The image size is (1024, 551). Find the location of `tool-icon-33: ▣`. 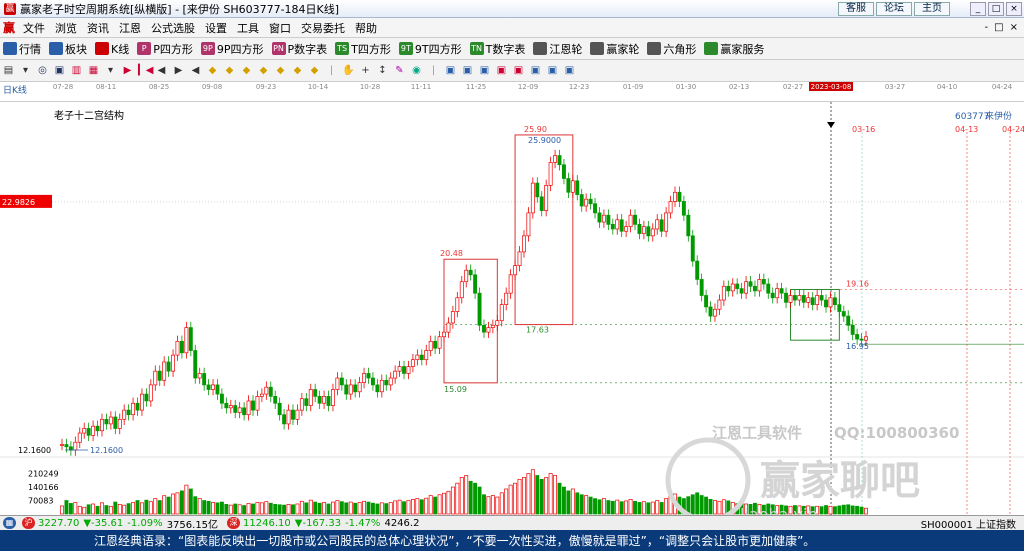

tool-icon-33: ▣ is located at coordinates (569, 70).